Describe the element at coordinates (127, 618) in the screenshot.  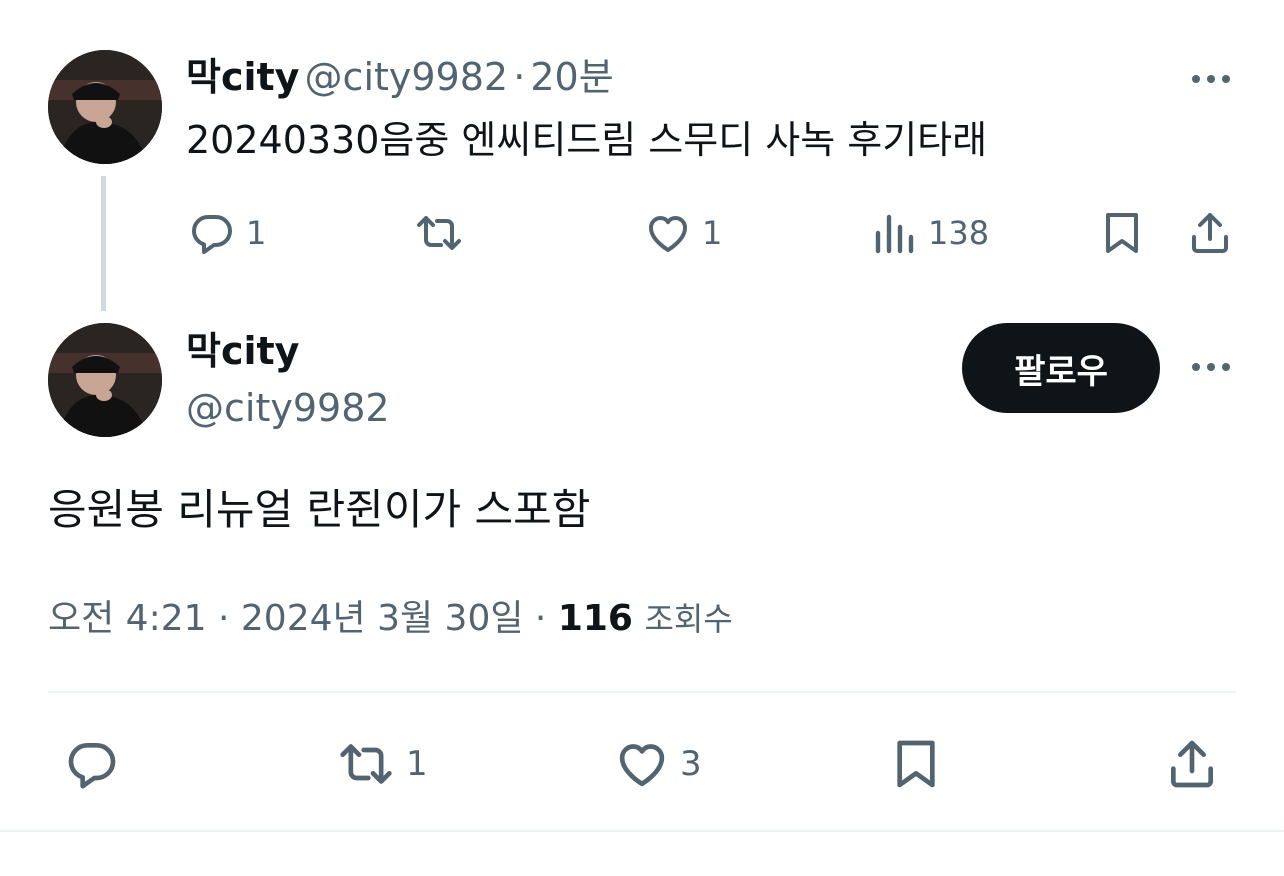
I see `tweet-time: 오전 4:21` at that location.